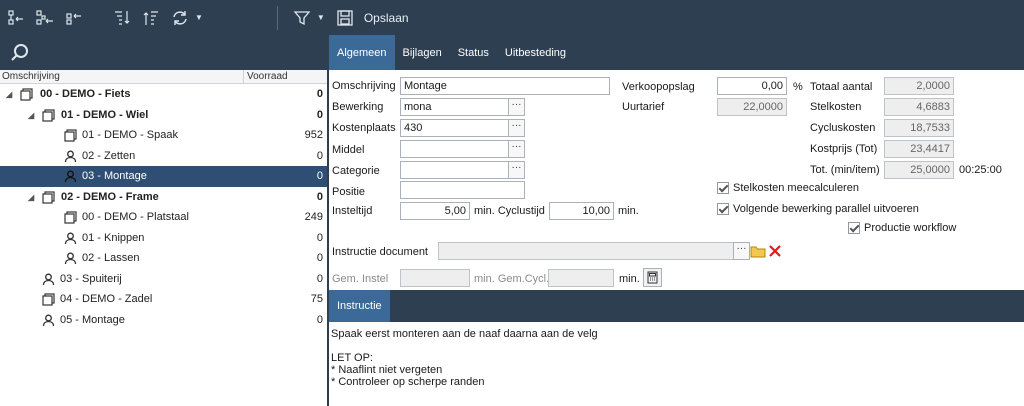 Image resolution: width=1024 pixels, height=406 pixels. I want to click on search-icon, so click(20, 53).